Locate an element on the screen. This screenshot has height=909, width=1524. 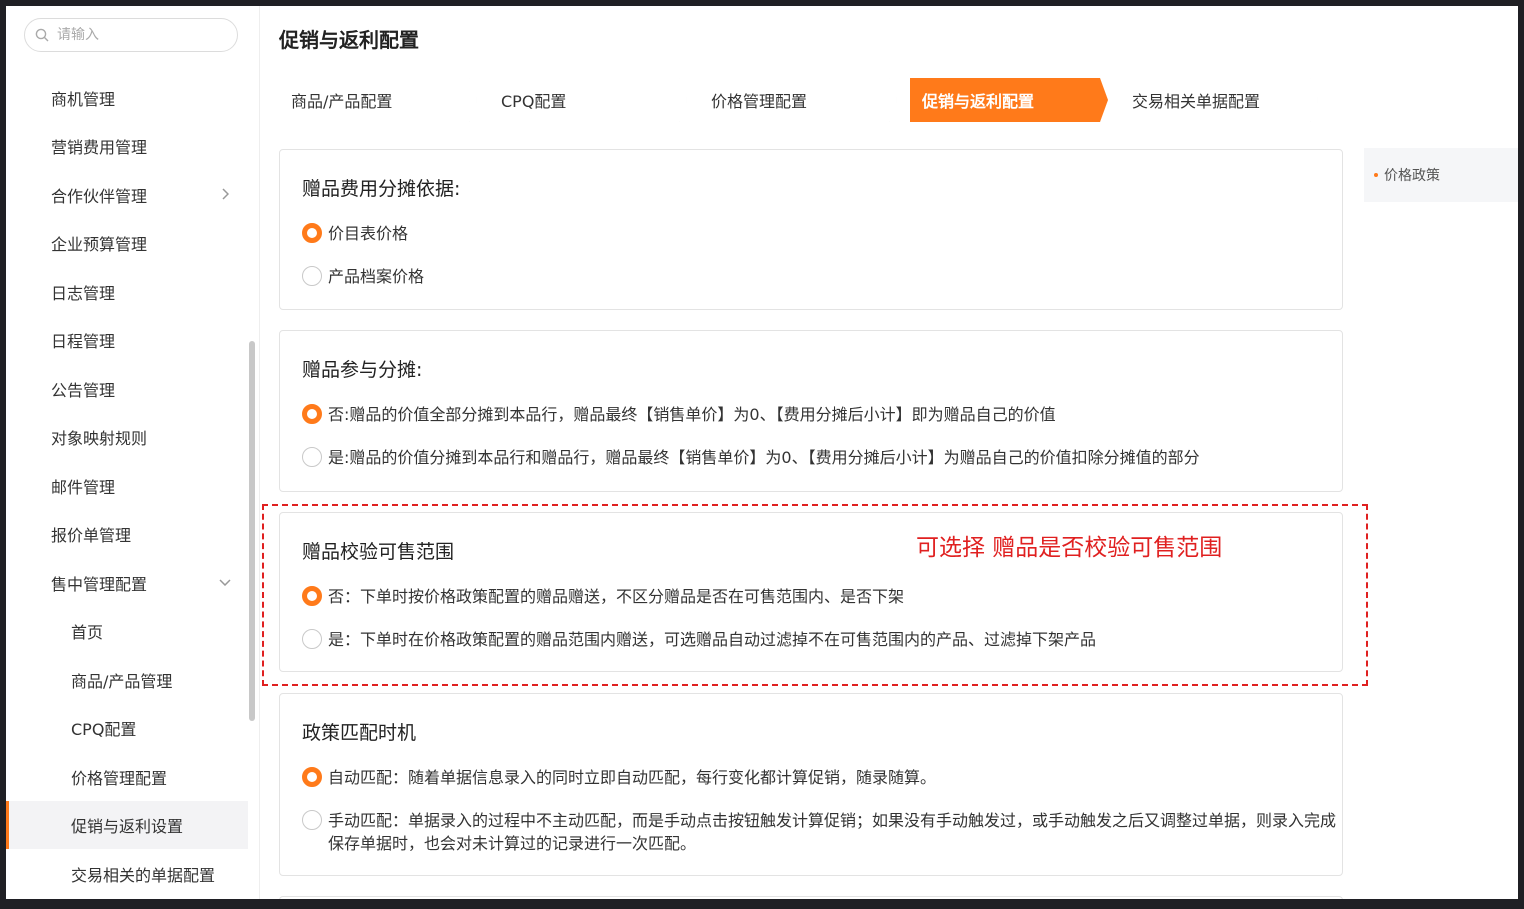
chevron-right-icon is located at coordinates (225, 194).